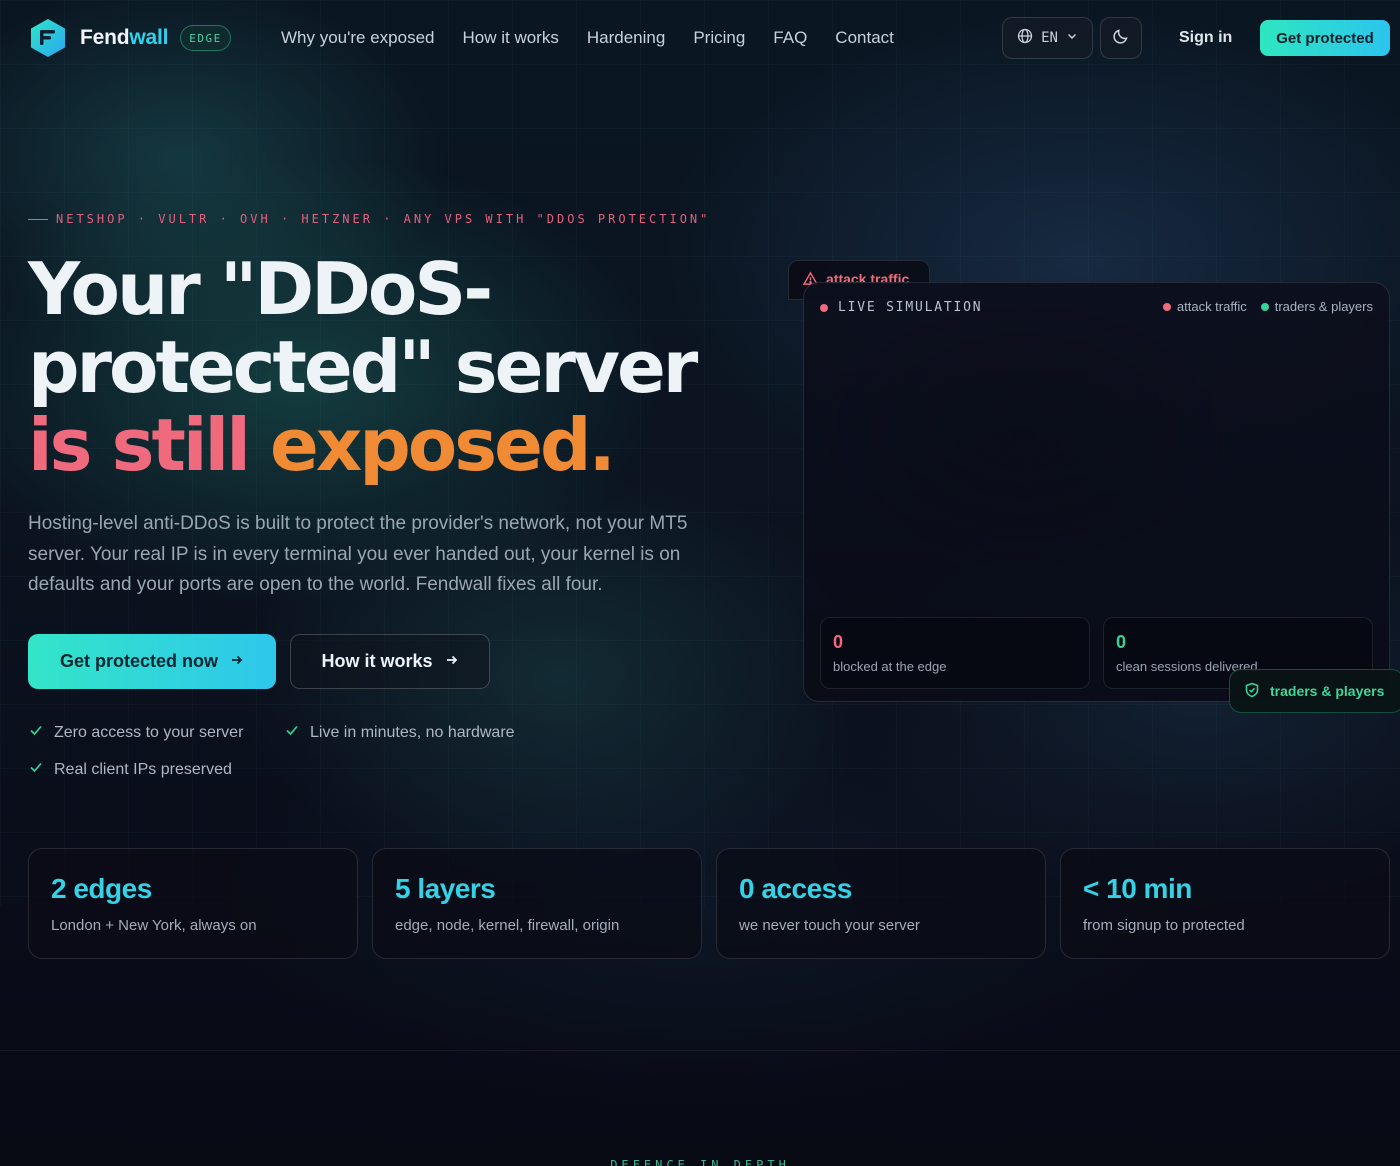 The height and width of the screenshot is (1166, 1400). What do you see at coordinates (38, 219) in the screenshot?
I see `eyebrow-dash` at bounding box center [38, 219].